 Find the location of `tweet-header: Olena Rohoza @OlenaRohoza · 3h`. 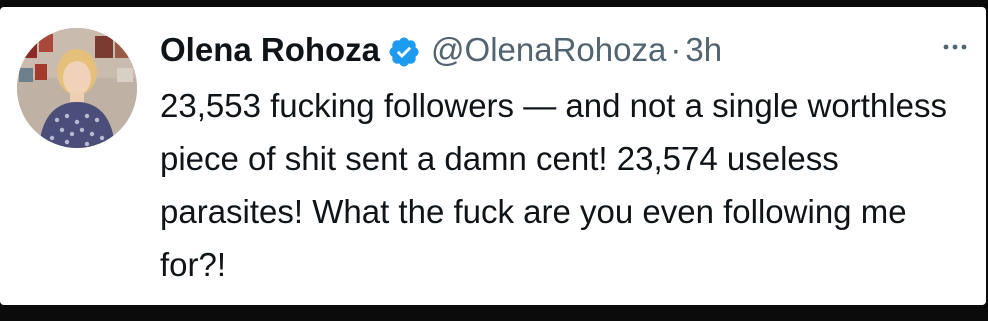

tweet-header: Olena Rohoza @OlenaRohoza · 3h is located at coordinates (441, 50).